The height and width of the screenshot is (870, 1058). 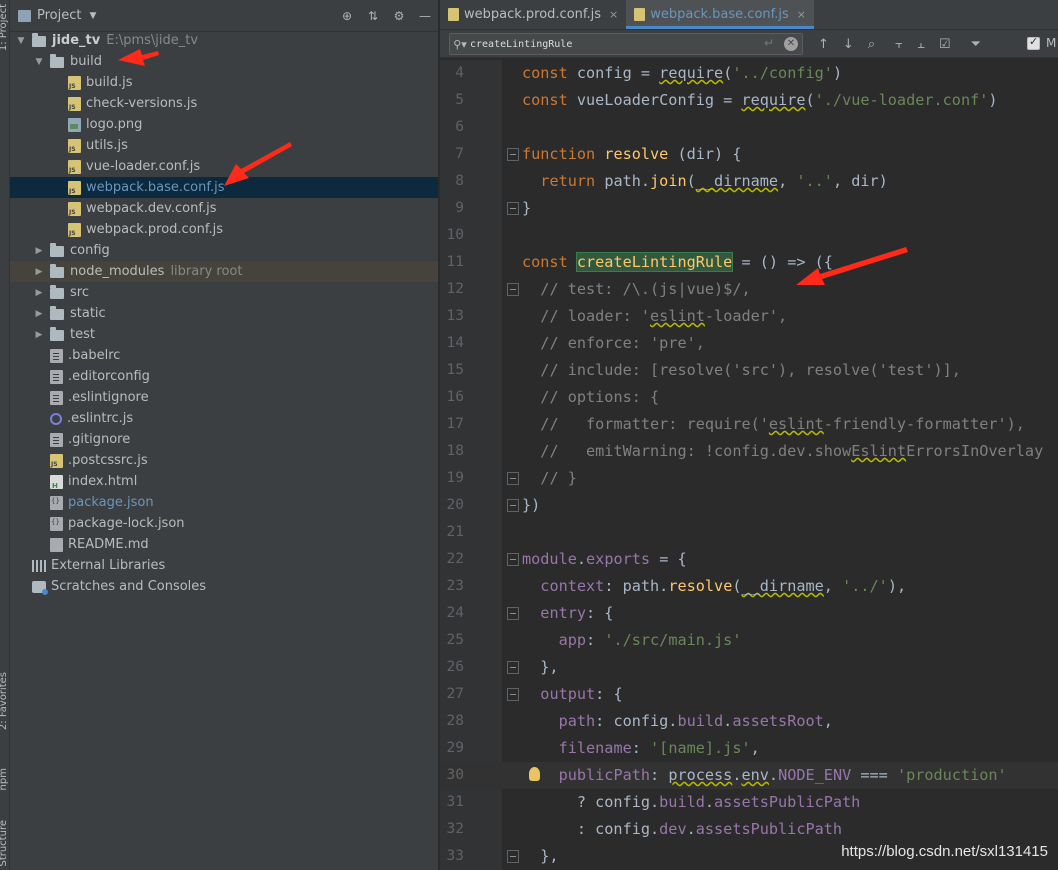 What do you see at coordinates (224, 61) in the screenshot?
I see `tree-item: ▼ build` at bounding box center [224, 61].